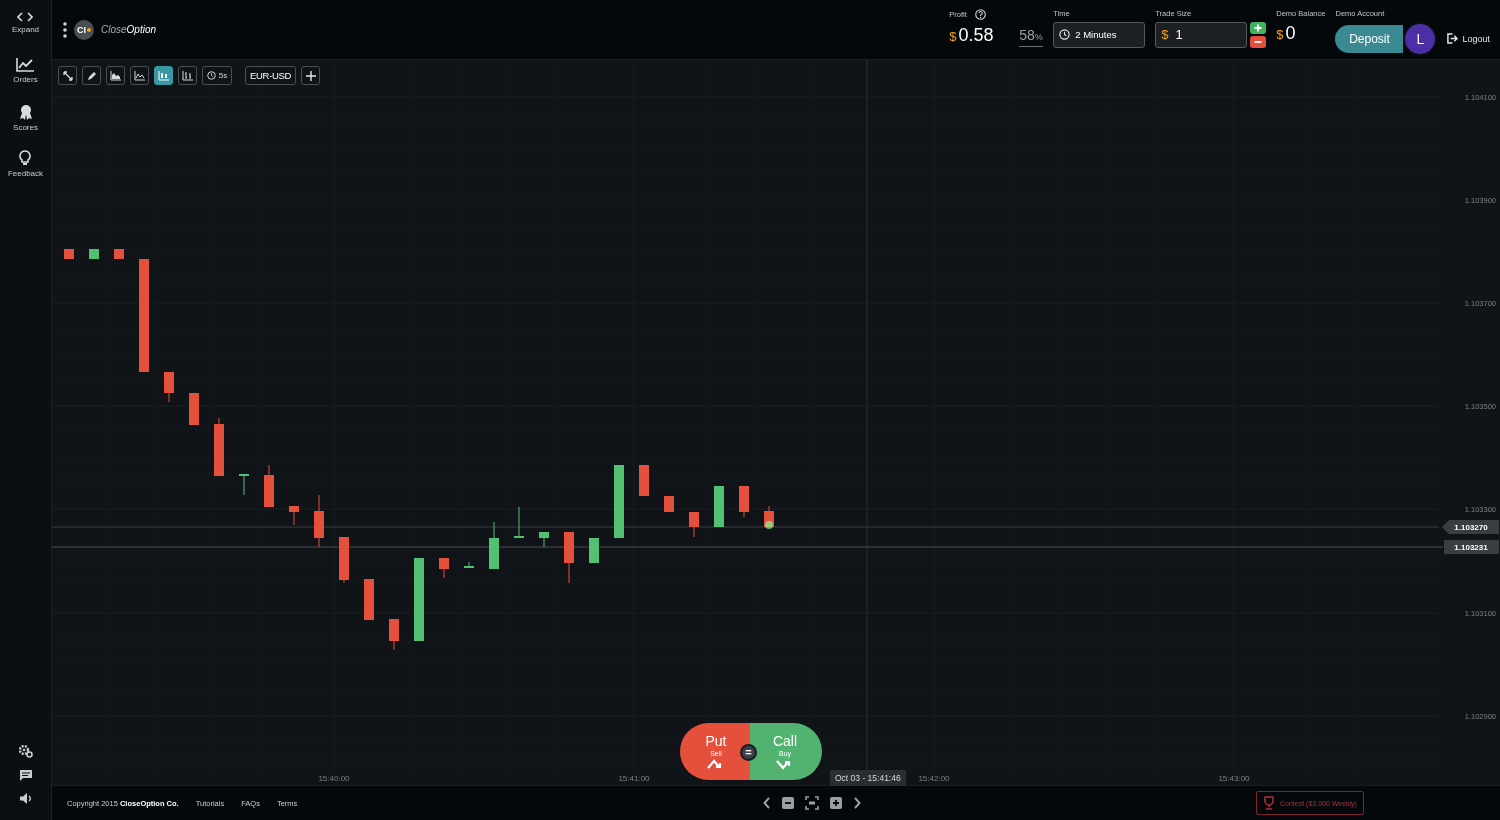  I want to click on chevron-left-icon, so click(766, 803).